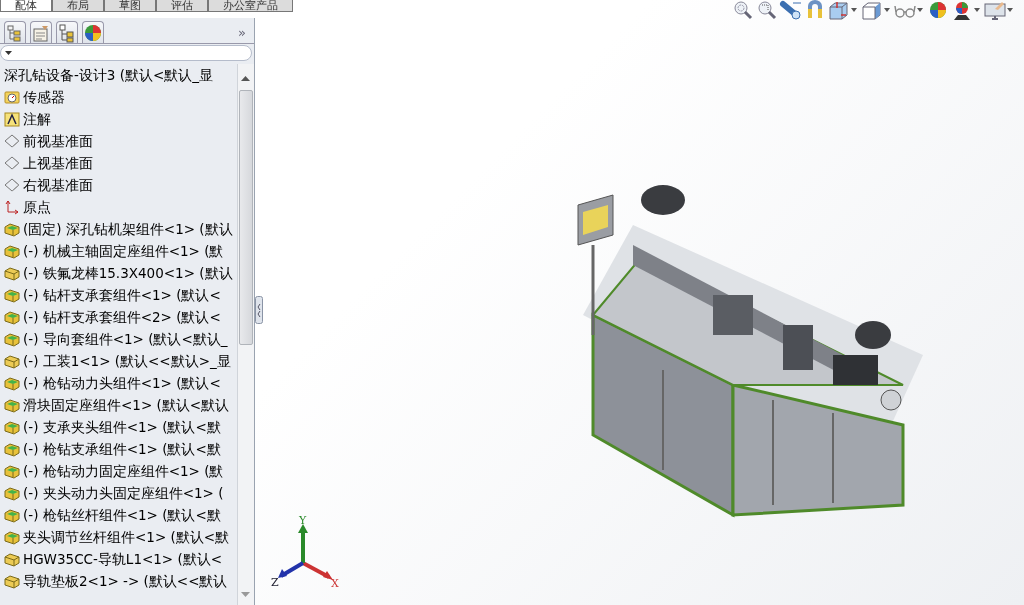 Image resolution: width=1024 pixels, height=605 pixels. What do you see at coordinates (128, 229) in the screenshot?
I see `tree-item: (固定) 深孔钻机架组件<1> (默认` at bounding box center [128, 229].